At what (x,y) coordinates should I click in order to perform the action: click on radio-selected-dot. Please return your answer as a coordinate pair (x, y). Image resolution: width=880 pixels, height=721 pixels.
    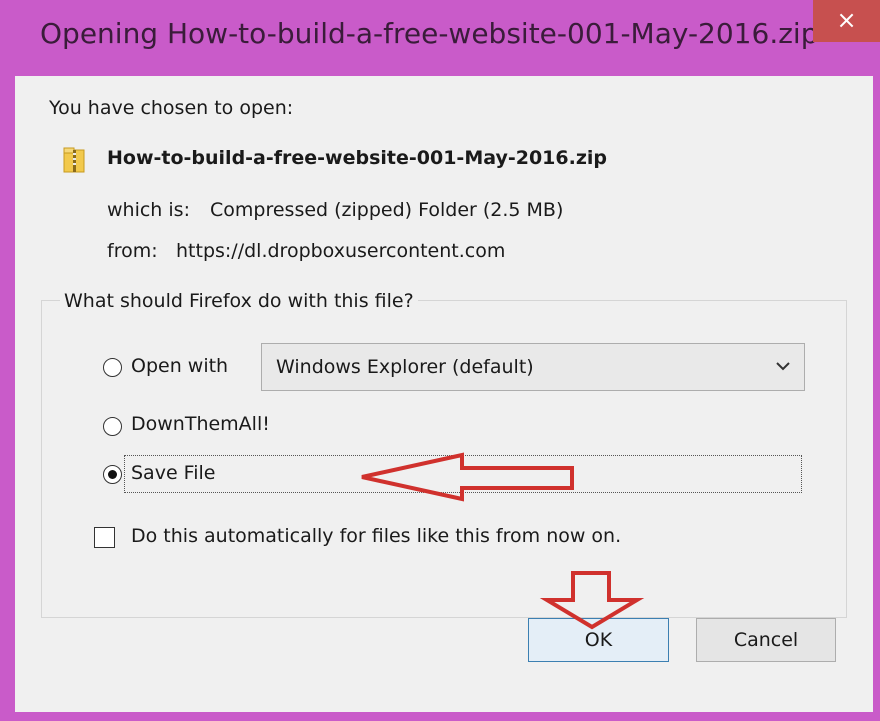
    Looking at the image, I should click on (112, 474).